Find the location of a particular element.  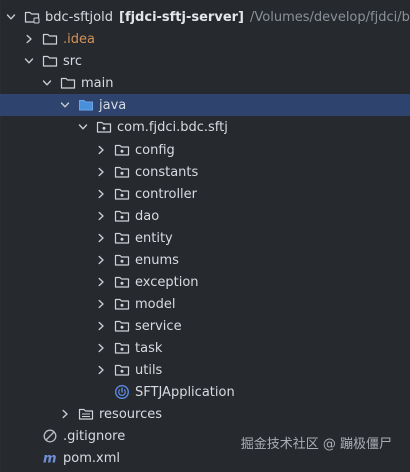

tree-label-pom: pom.xml is located at coordinates (91, 458).